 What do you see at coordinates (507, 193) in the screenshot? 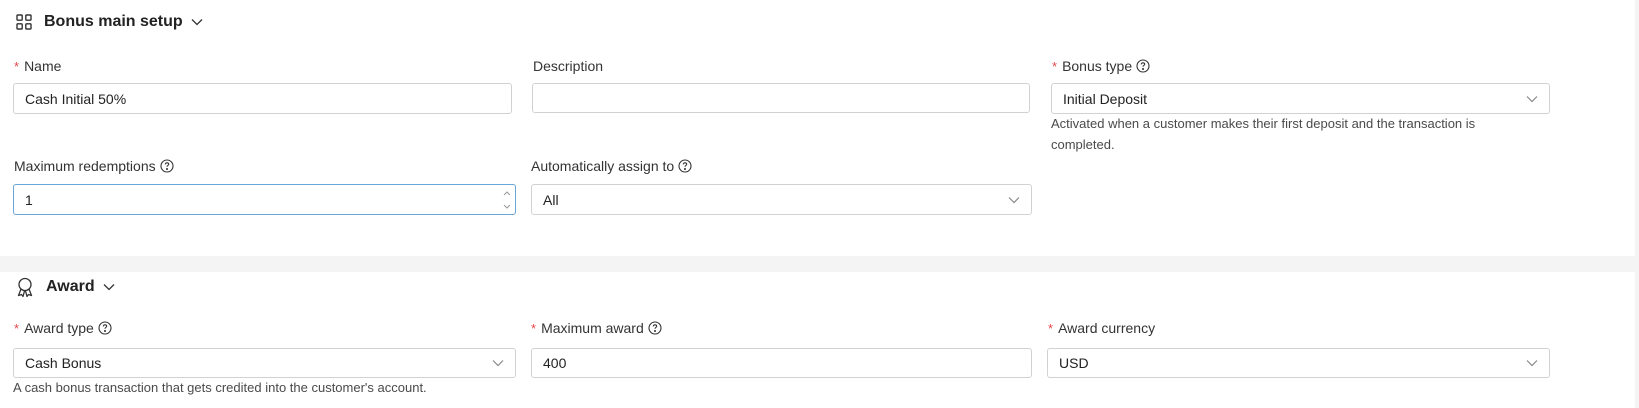
I see `spin-up-icon` at bounding box center [507, 193].